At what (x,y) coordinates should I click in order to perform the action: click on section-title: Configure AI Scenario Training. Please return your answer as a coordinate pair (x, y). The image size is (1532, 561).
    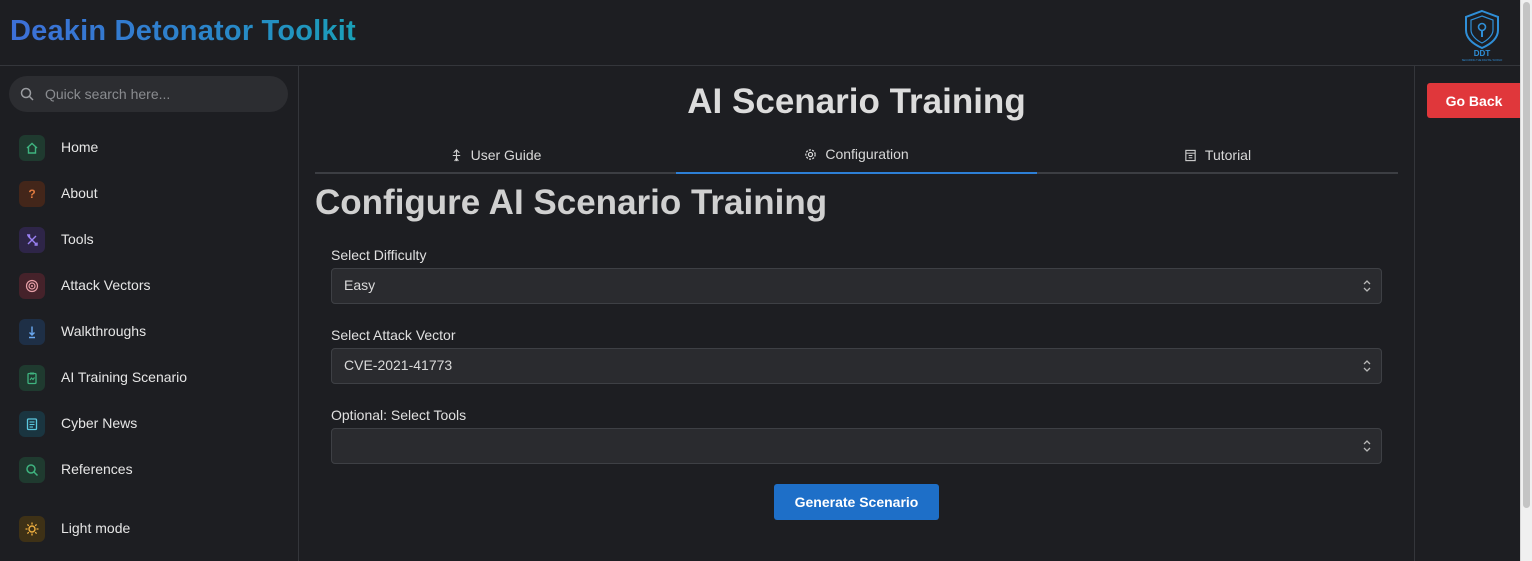
    Looking at the image, I should click on (571, 202).